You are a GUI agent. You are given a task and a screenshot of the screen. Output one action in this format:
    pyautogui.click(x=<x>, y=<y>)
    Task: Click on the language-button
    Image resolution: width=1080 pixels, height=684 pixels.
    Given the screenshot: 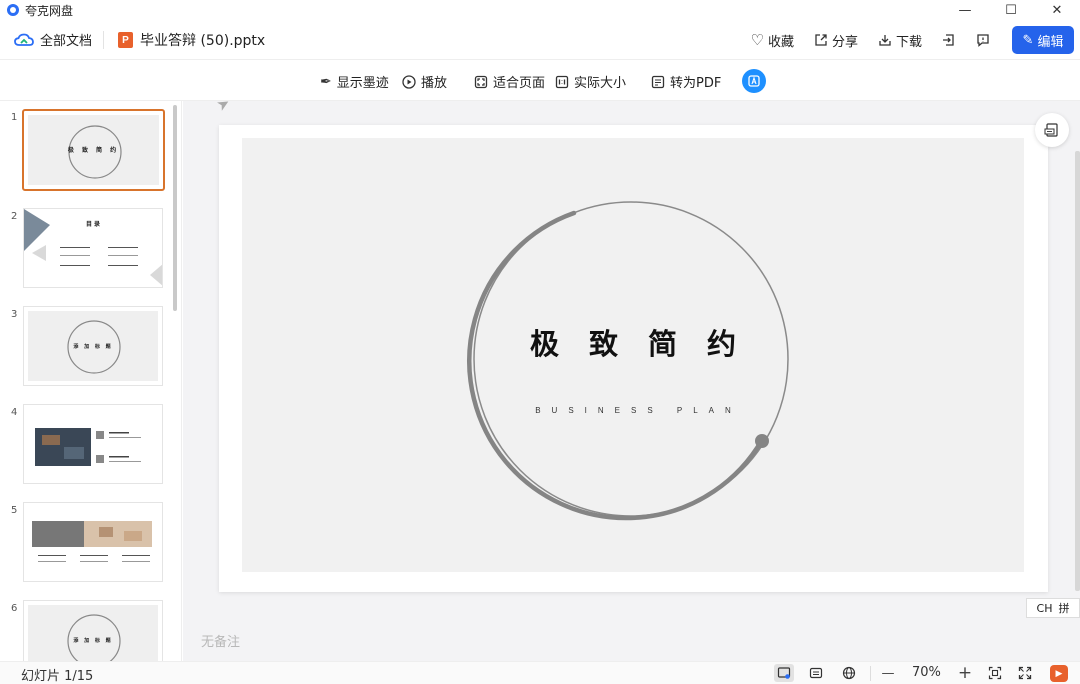 What is the action you would take?
    pyautogui.click(x=849, y=673)
    